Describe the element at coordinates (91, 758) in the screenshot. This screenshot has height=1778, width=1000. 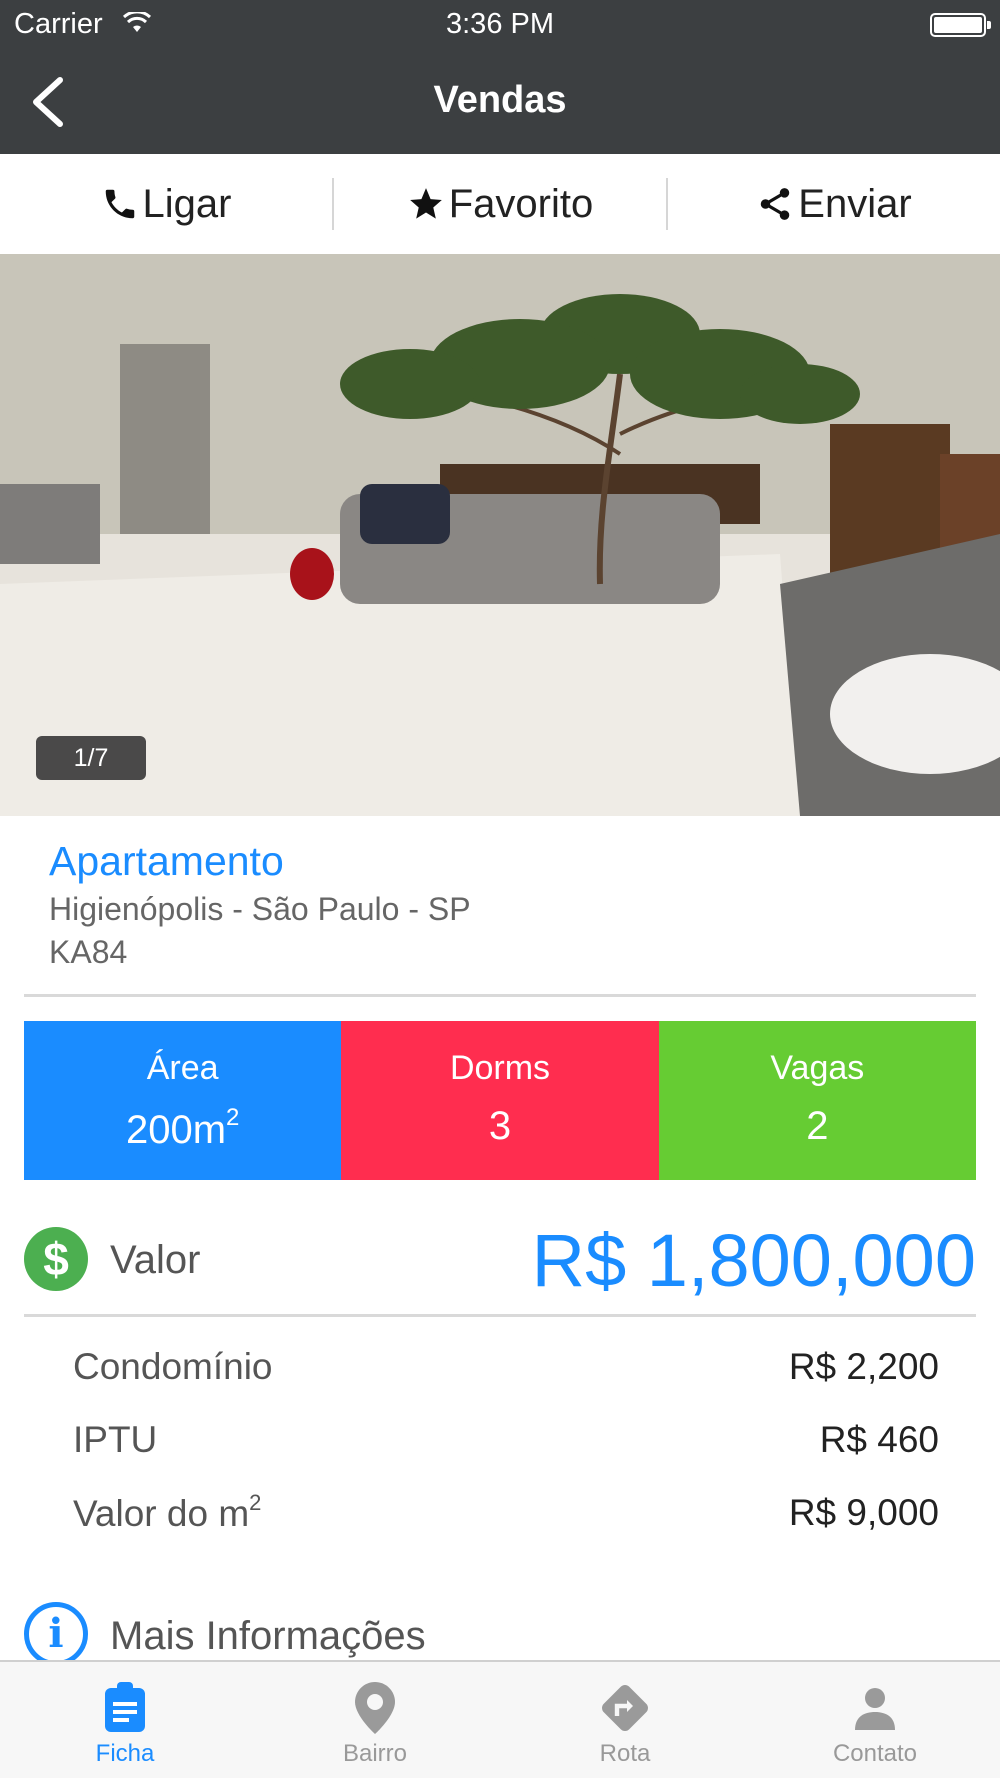
I see `photo-counter: 1/7` at that location.